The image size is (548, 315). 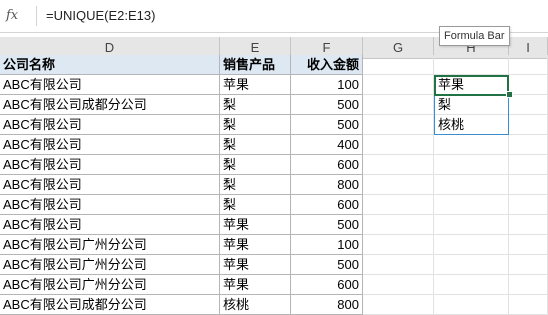 What do you see at coordinates (474, 36) in the screenshot?
I see `formula-bar-tooltip: Formula Bar` at bounding box center [474, 36].